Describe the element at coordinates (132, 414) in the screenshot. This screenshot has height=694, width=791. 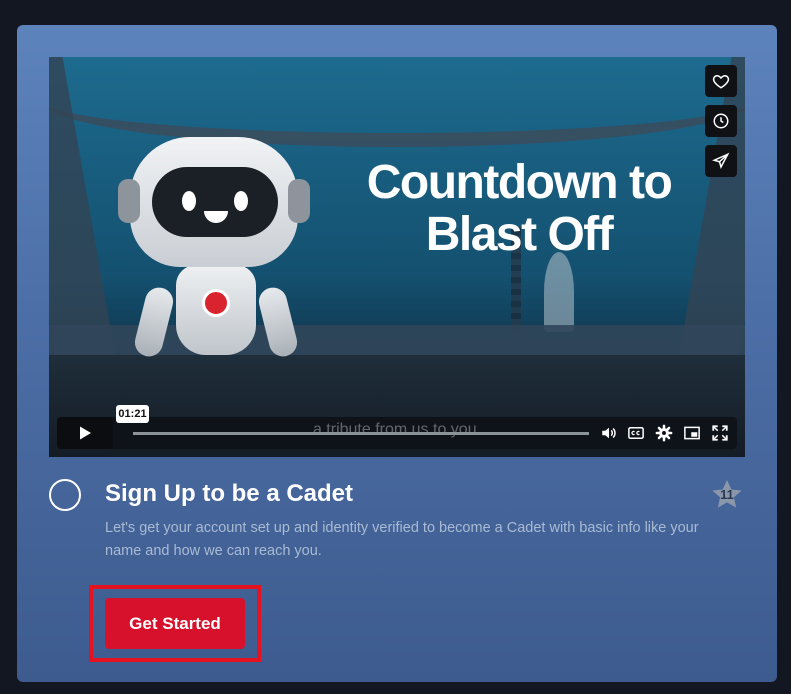
I see `current-time: 01:21` at that location.